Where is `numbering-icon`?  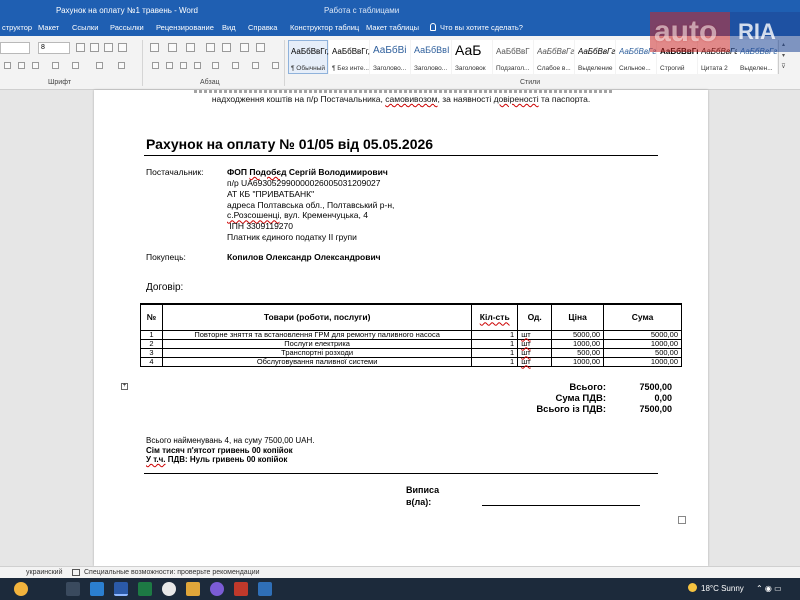 numbering-icon is located at coordinates (172, 47).